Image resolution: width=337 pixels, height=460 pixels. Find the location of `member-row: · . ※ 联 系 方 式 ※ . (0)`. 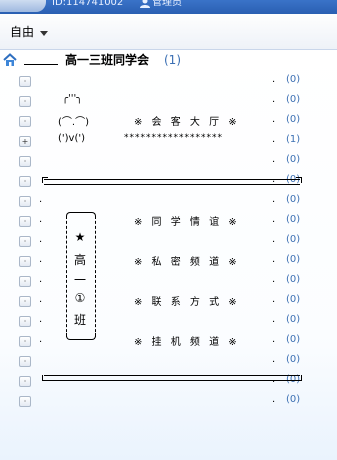

member-row: · . ※ 联 系 方 式 ※ . (0) is located at coordinates (168, 301).